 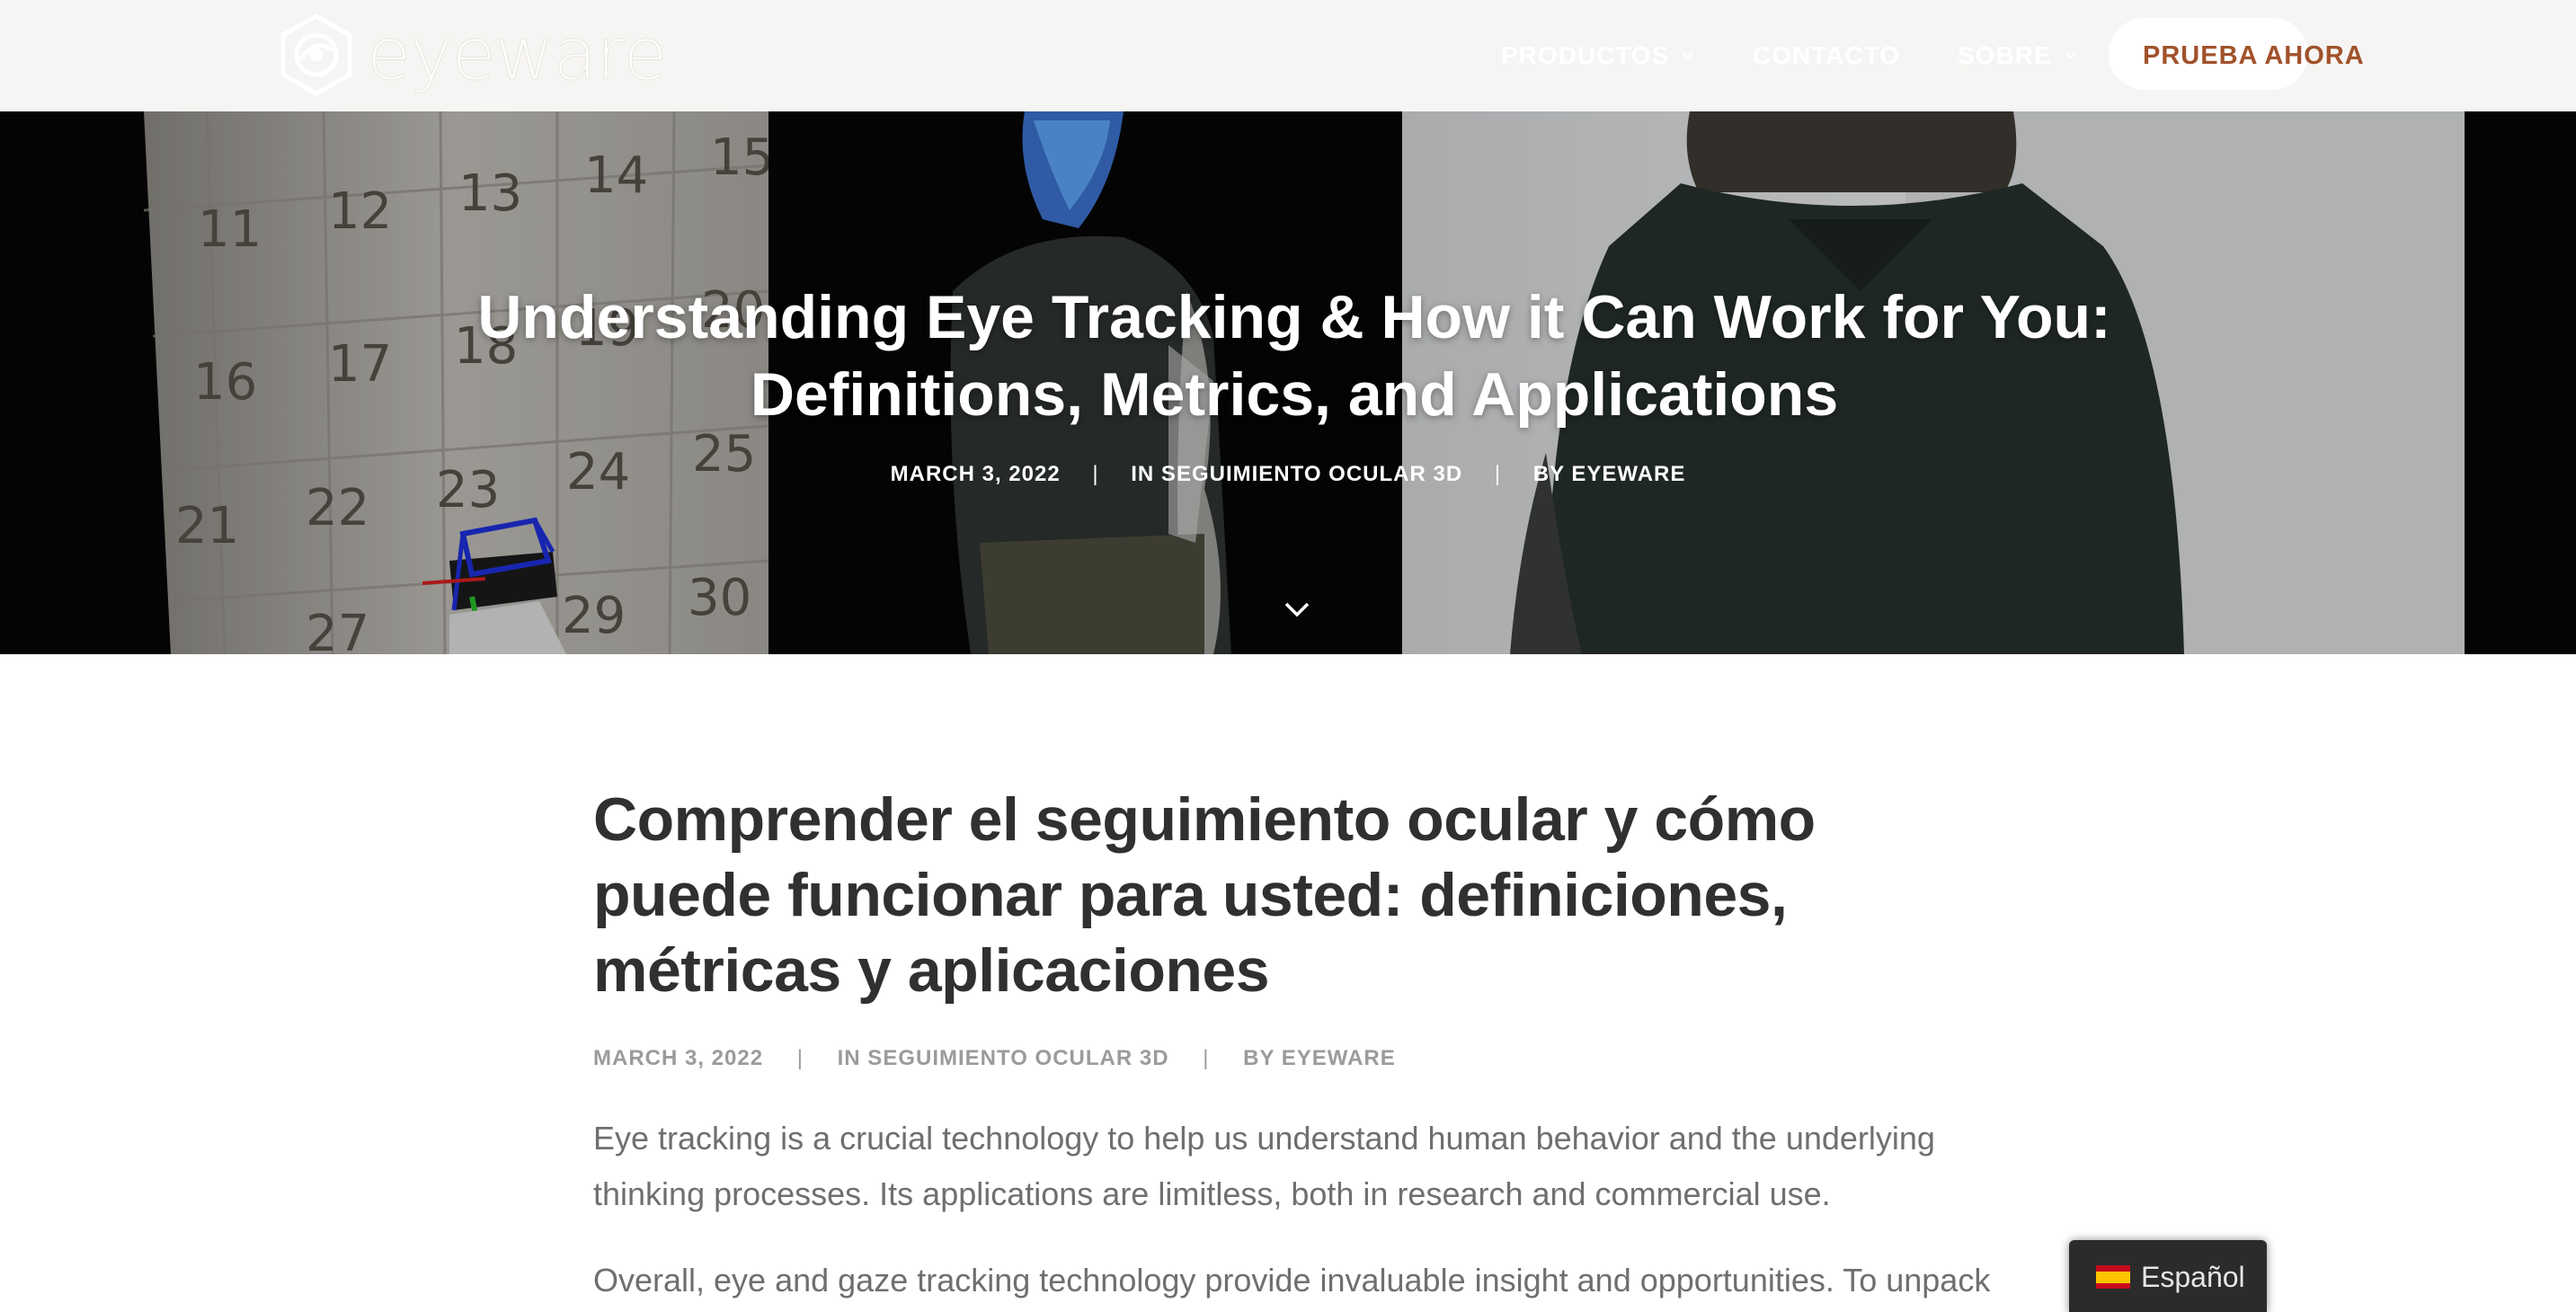 I want to click on spain-flag-icon, so click(x=2113, y=1277).